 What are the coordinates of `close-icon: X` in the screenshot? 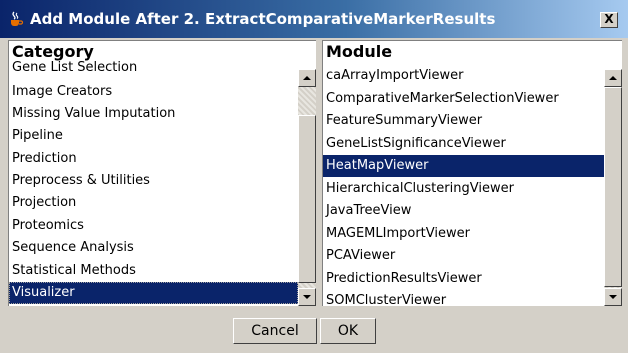 It's located at (609, 19).